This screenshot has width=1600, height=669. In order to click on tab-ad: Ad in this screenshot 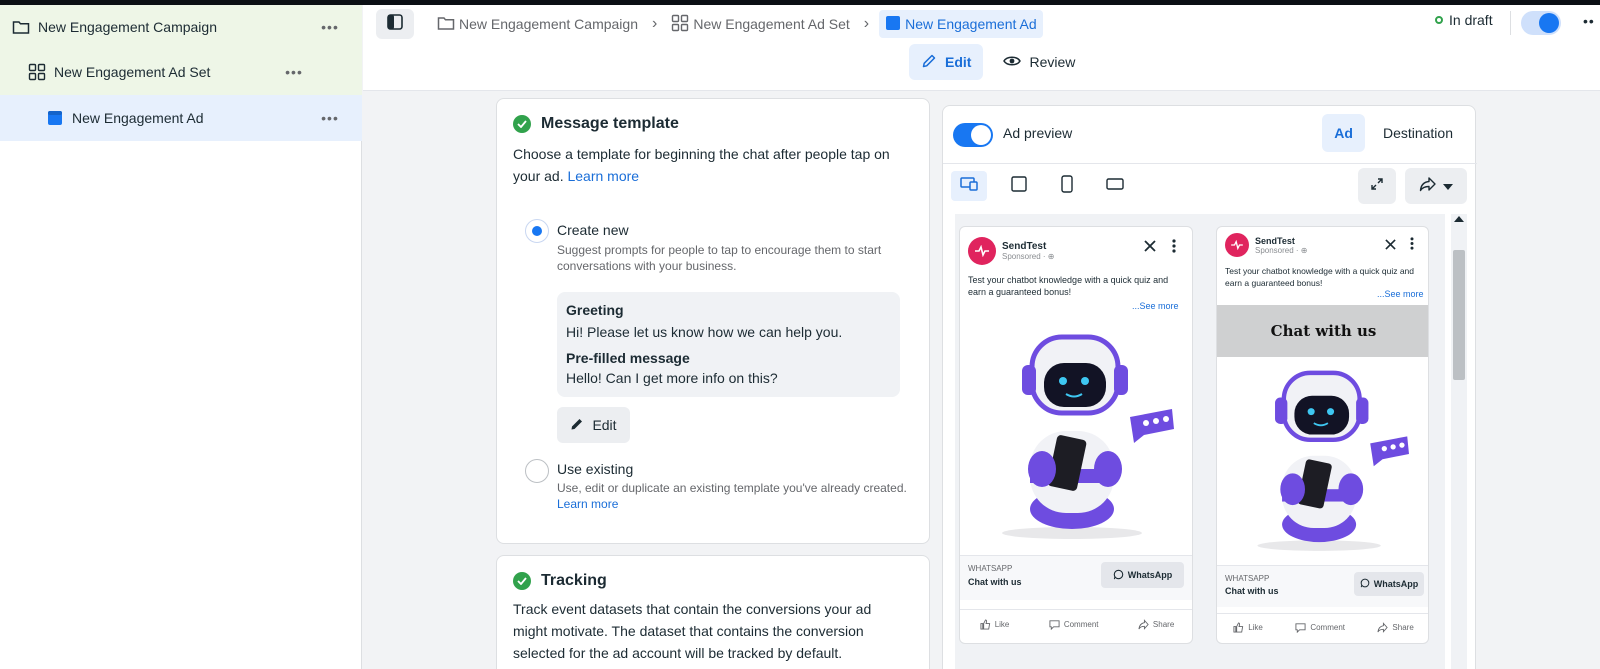, I will do `click(1343, 133)`.